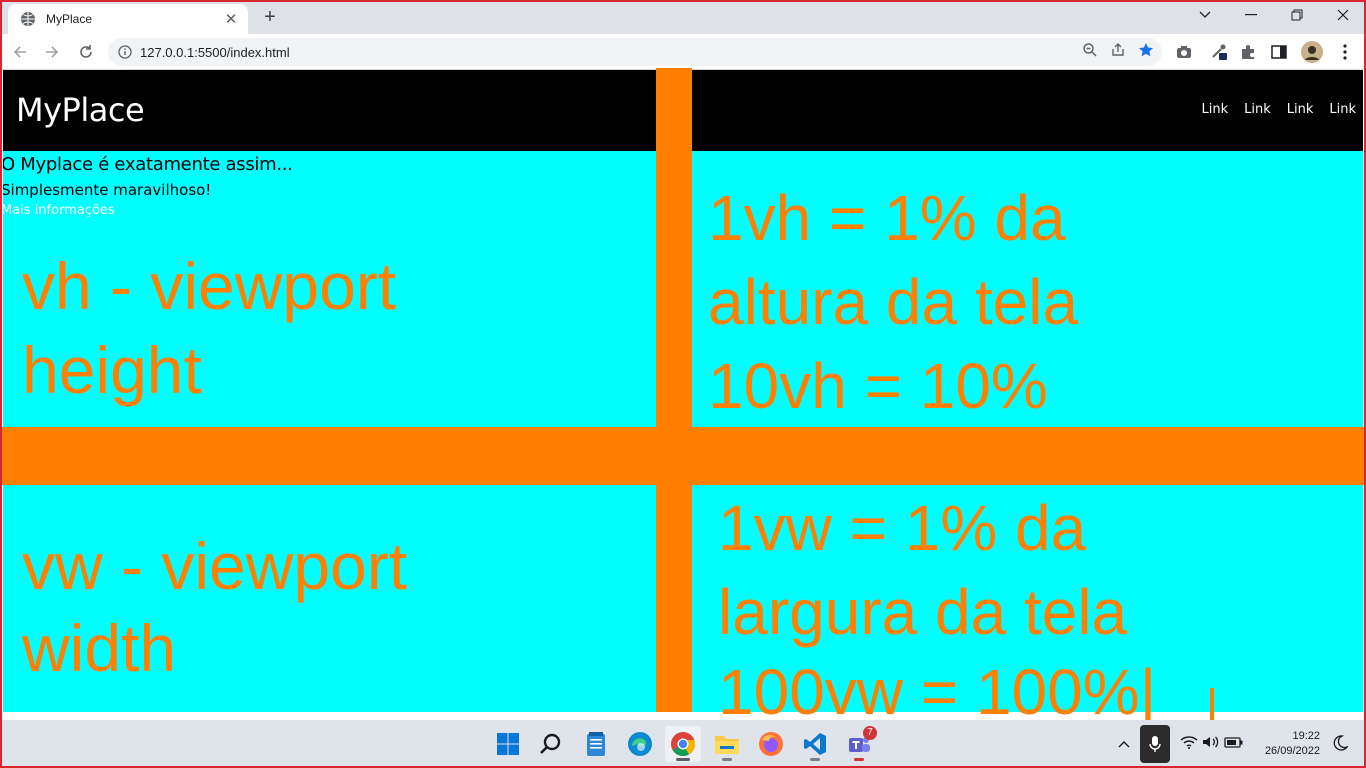 The width and height of the screenshot is (1366, 768). What do you see at coordinates (1279, 52) in the screenshot?
I see `side-panel-icon` at bounding box center [1279, 52].